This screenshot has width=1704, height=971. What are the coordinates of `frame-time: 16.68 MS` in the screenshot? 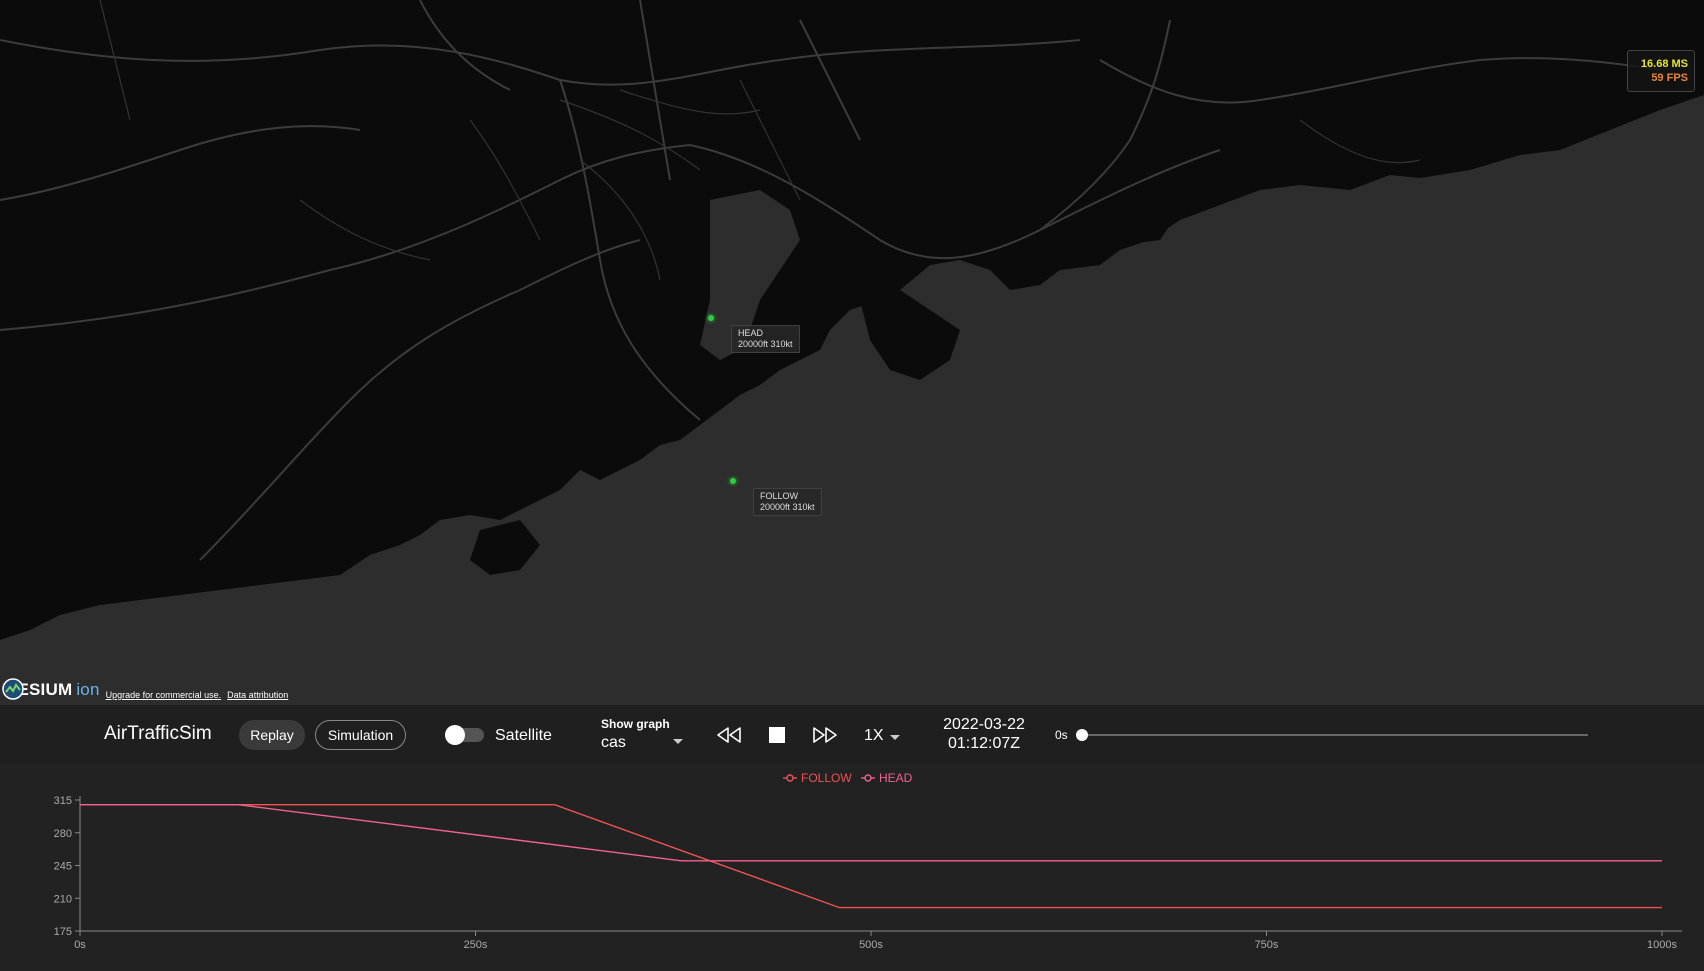 It's located at (1664, 64).